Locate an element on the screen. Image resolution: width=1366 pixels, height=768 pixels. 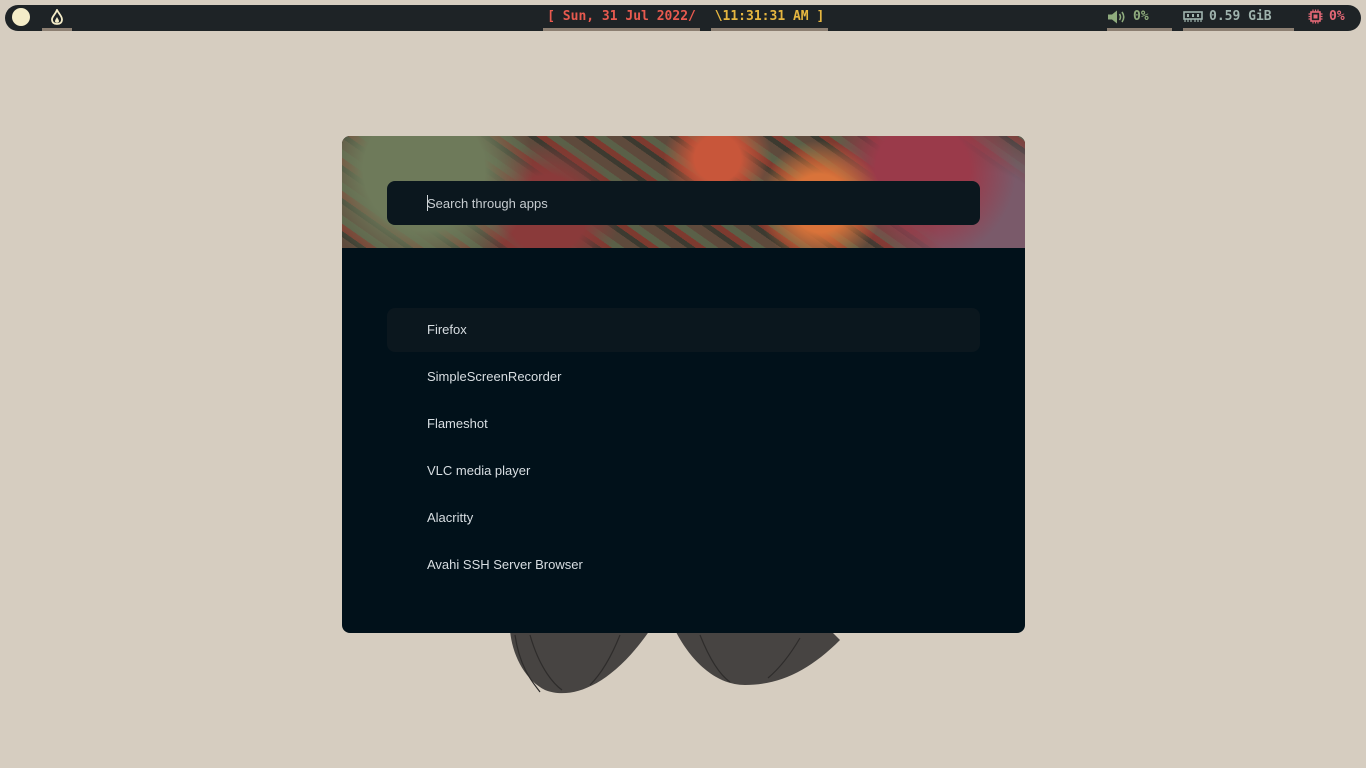
cpu-module: 0% is located at coordinates (1334, 18).